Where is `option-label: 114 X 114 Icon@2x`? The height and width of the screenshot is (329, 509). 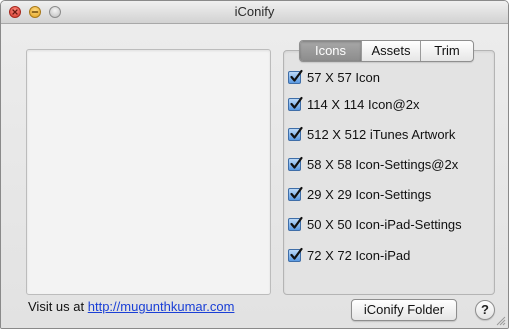 option-label: 114 X 114 Icon@2x is located at coordinates (363, 104).